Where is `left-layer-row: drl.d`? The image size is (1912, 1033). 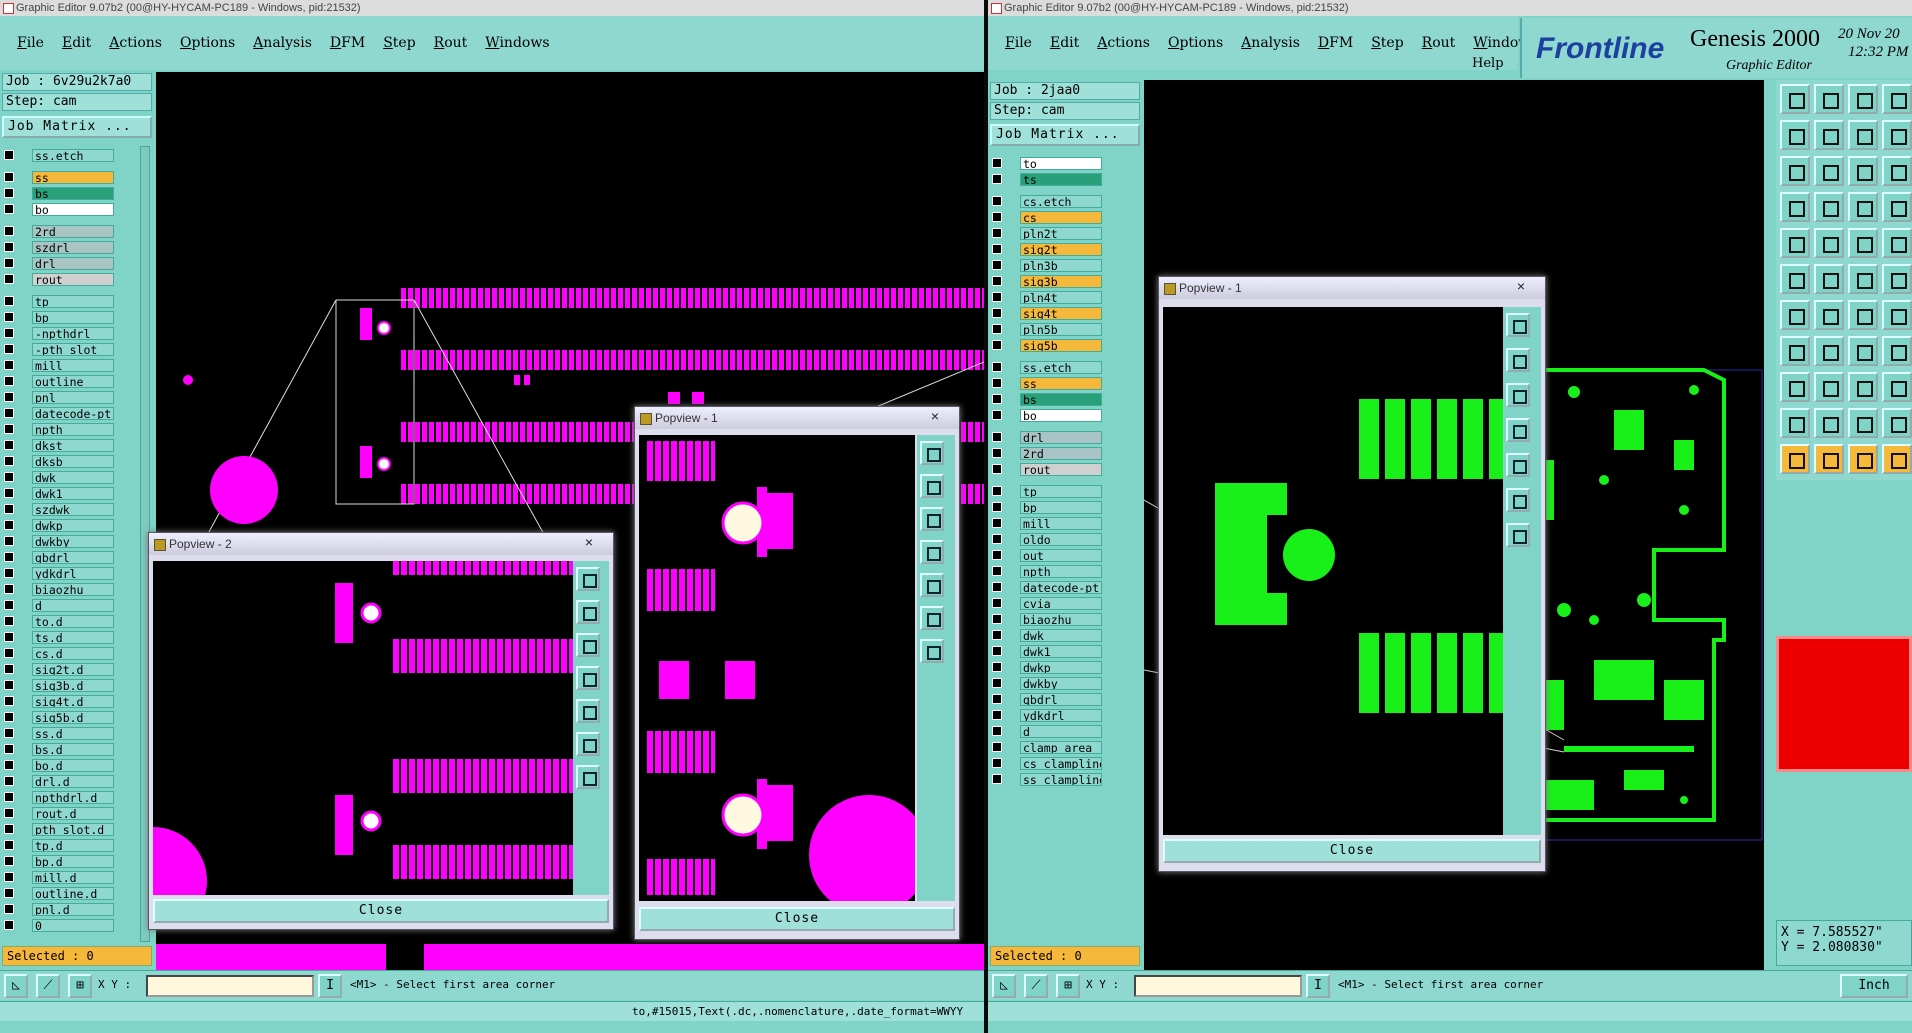 left-layer-row: drl.d is located at coordinates (59, 781).